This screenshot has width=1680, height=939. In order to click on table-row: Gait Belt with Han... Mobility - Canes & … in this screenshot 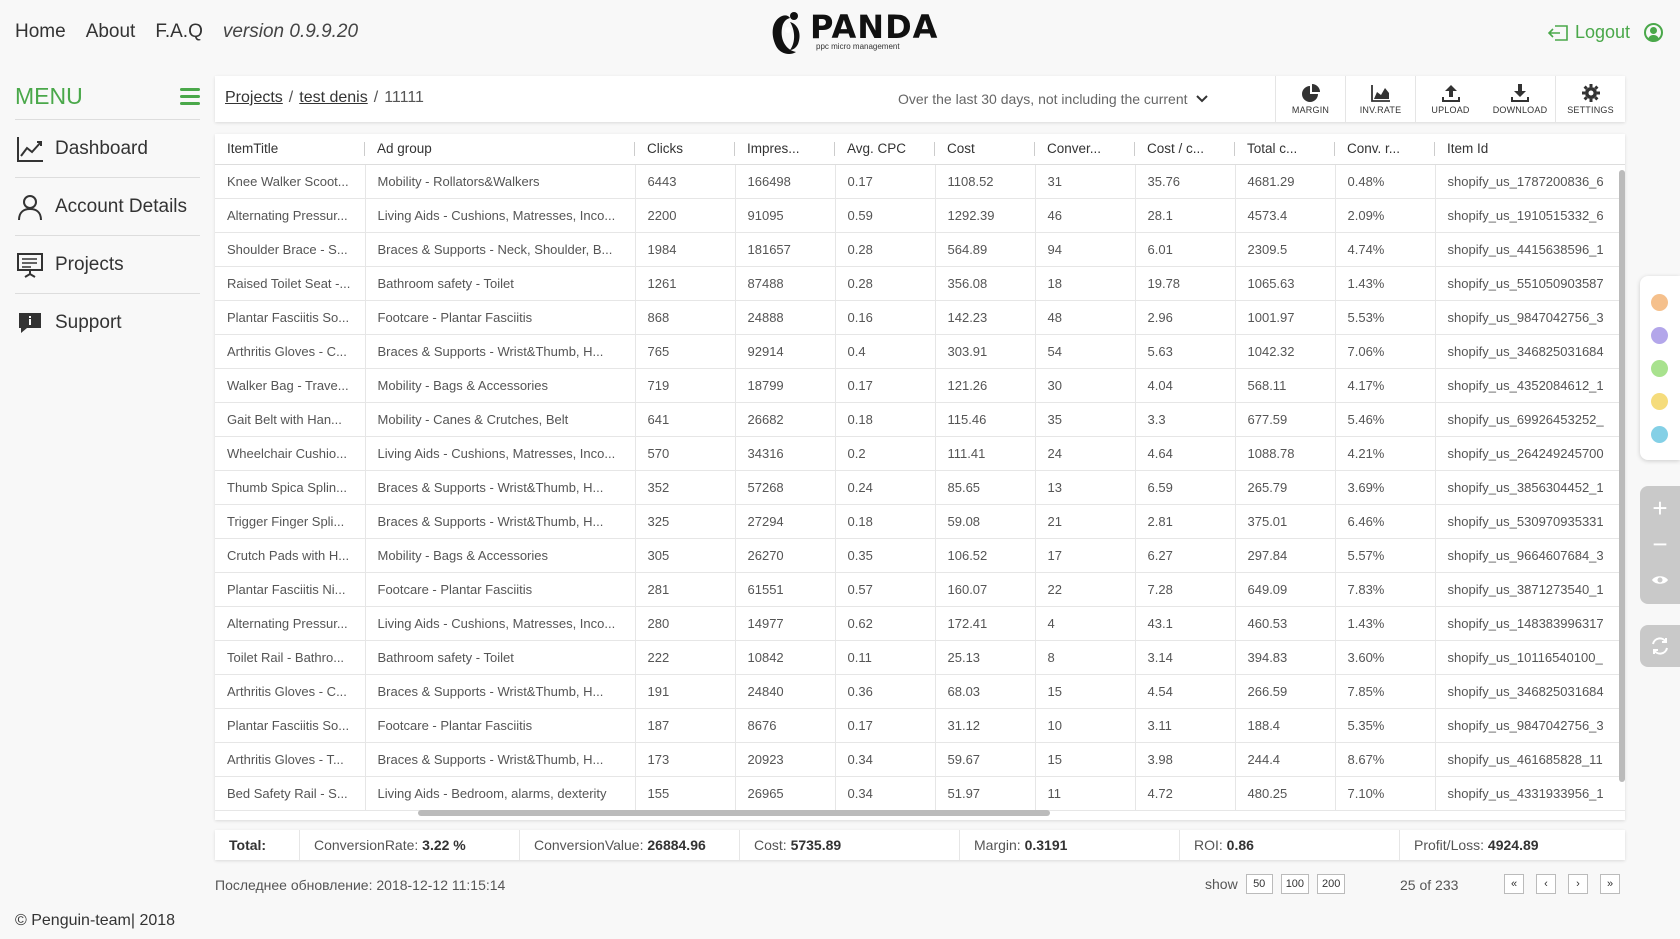, I will do `click(920, 419)`.